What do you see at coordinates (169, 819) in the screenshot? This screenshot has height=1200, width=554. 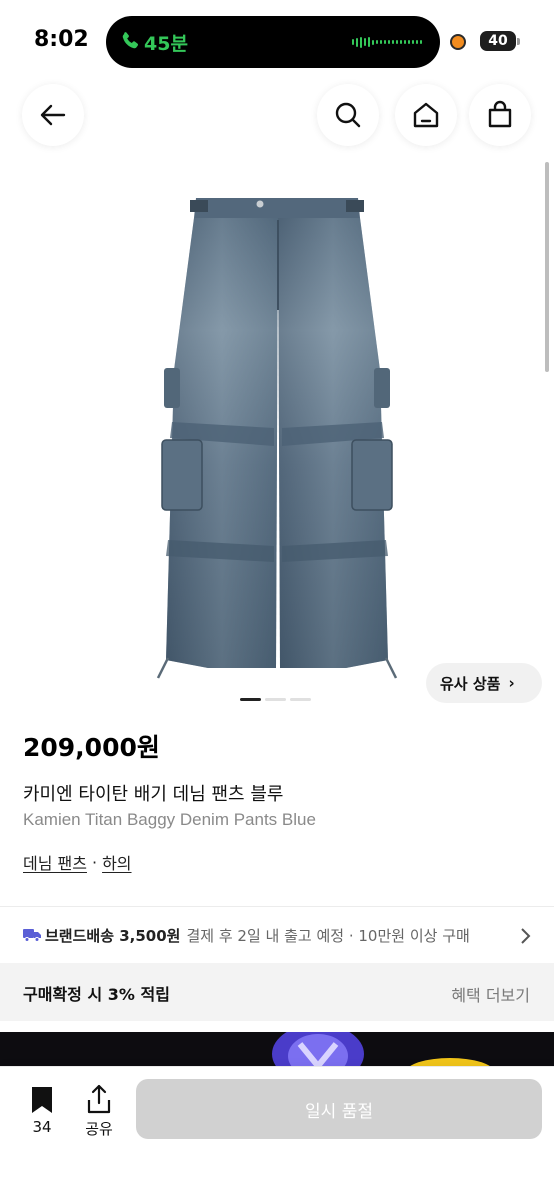 I see `product-title-english: Kamien Titan Baggy Denim Pants Blue` at bounding box center [169, 819].